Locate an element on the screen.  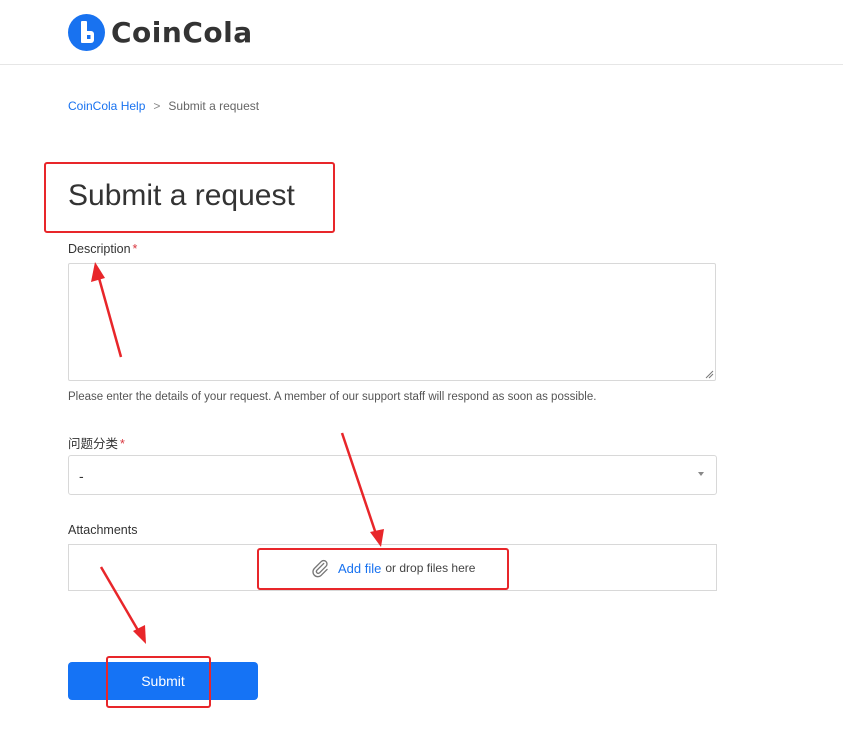
add-file-link: Add file is located at coordinates (359, 568).